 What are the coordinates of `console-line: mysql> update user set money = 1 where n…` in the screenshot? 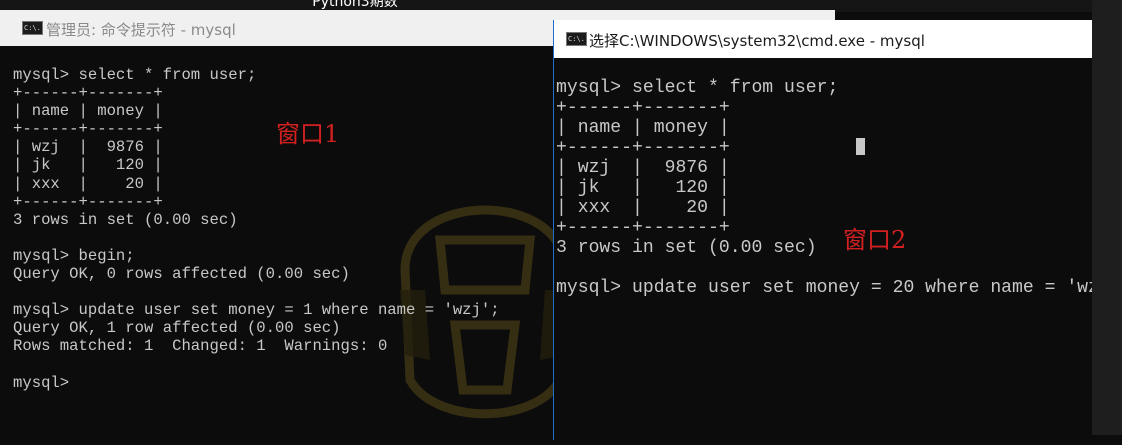 It's located at (256, 310).